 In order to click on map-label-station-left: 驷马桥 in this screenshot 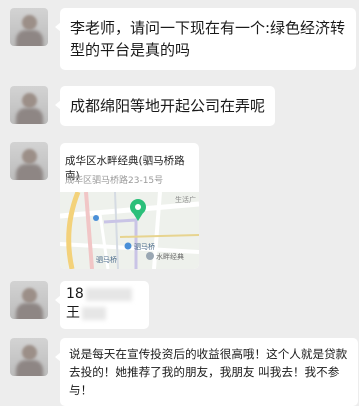, I will do `click(106, 259)`.